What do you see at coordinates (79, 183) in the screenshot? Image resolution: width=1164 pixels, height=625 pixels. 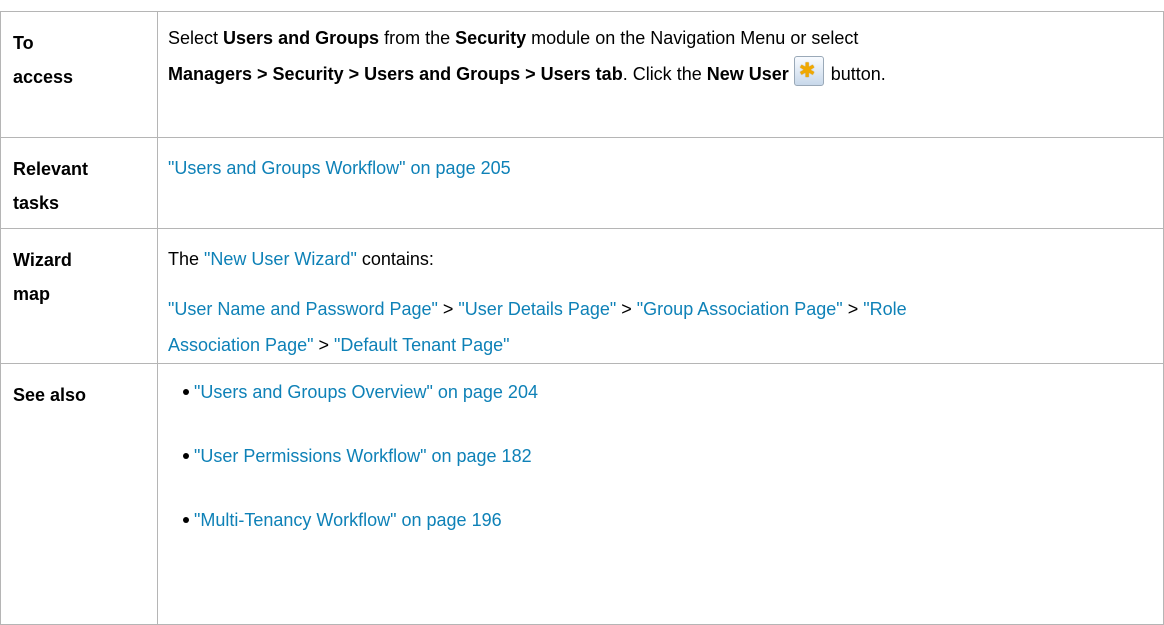 I see `label-relevant-tasks: Relevant tasks` at bounding box center [79, 183].